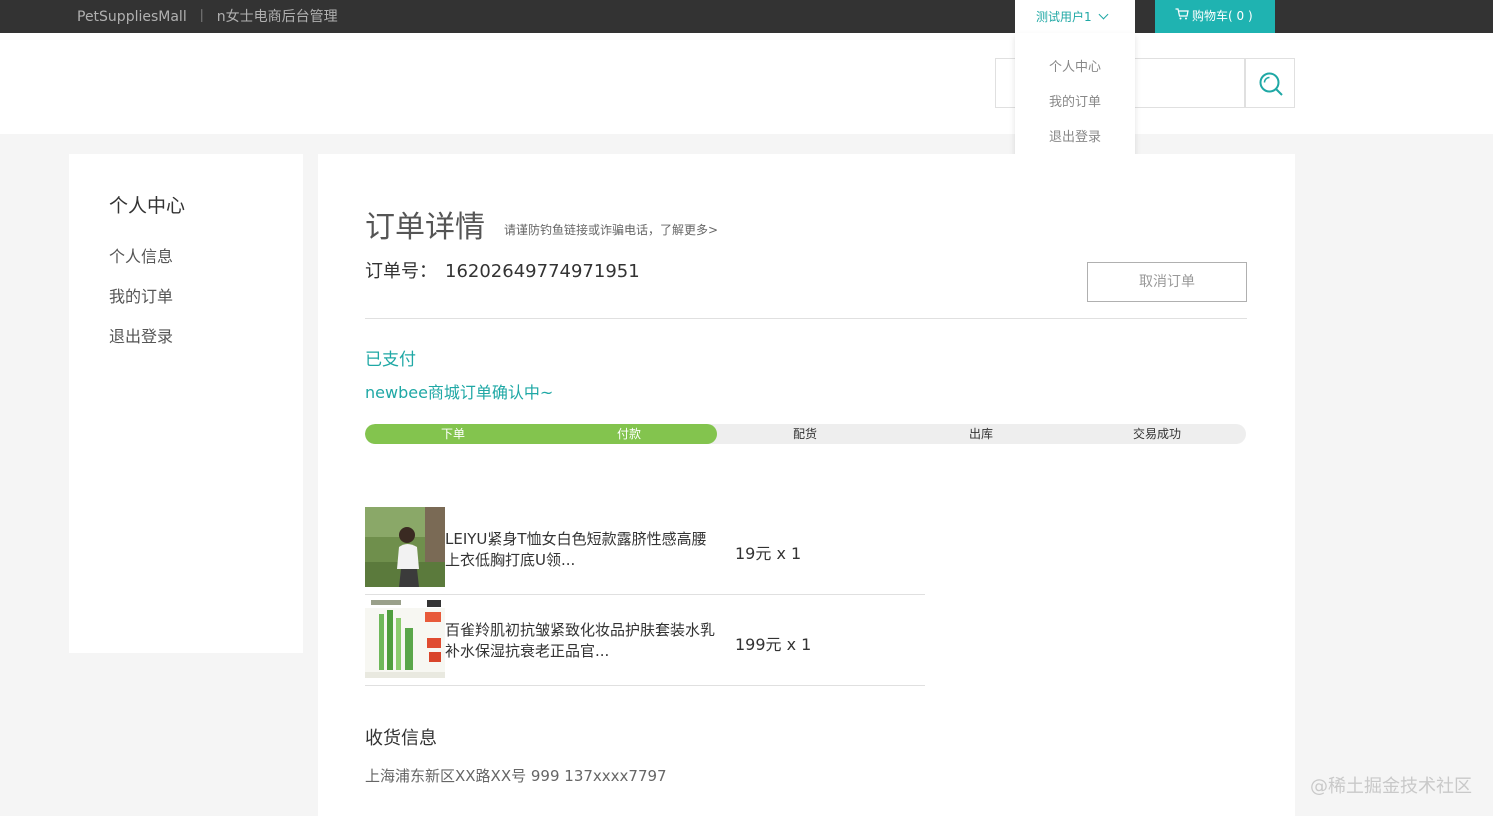  Describe the element at coordinates (806, 318) in the screenshot. I see `divider` at that location.